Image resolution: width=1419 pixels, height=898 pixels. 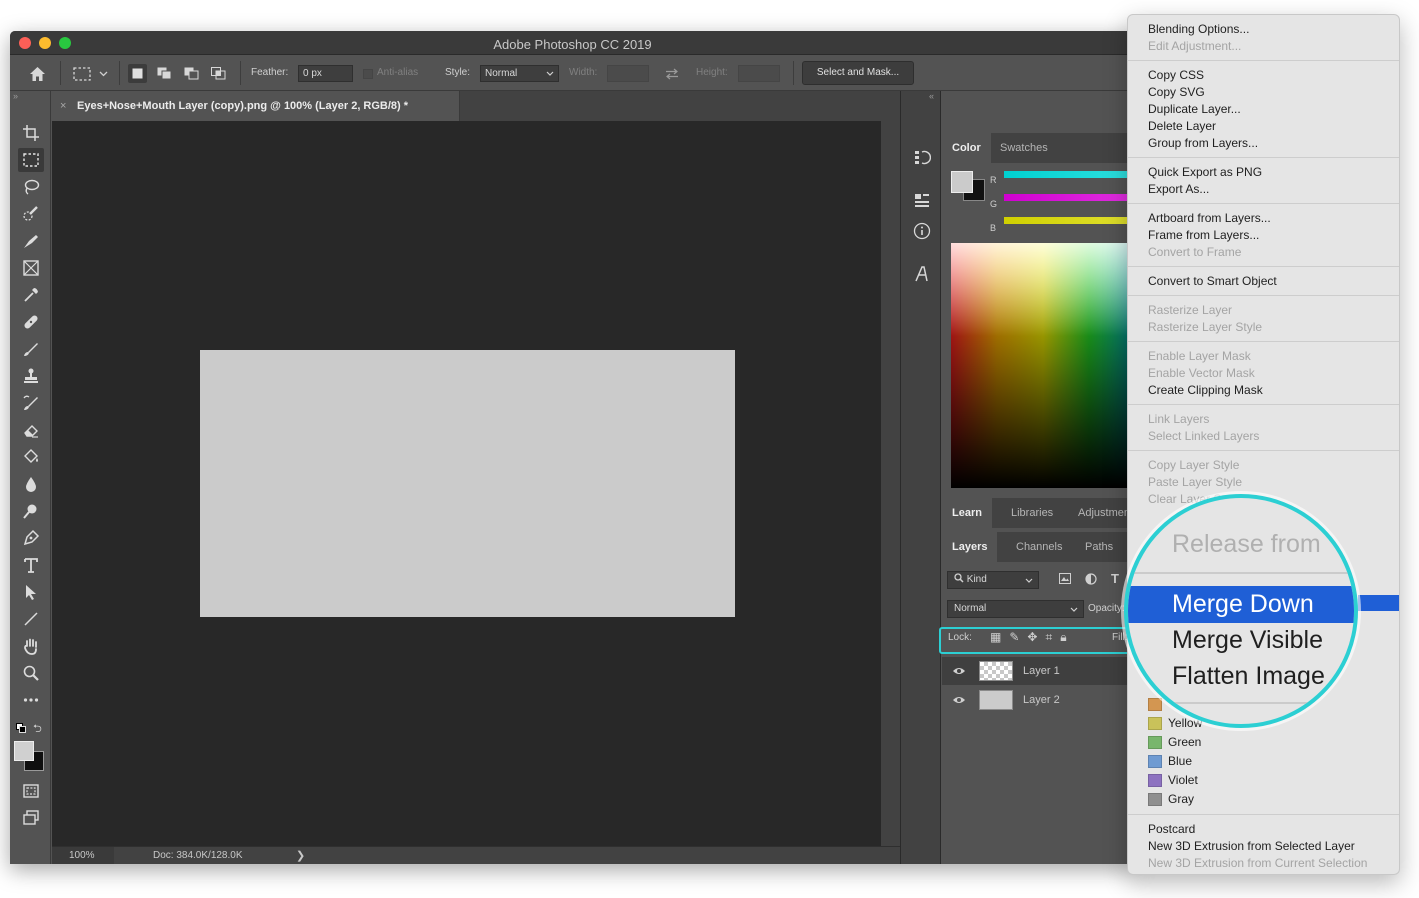 I want to click on window-title: Adobe Photoshop CC 2019, so click(x=572, y=44).